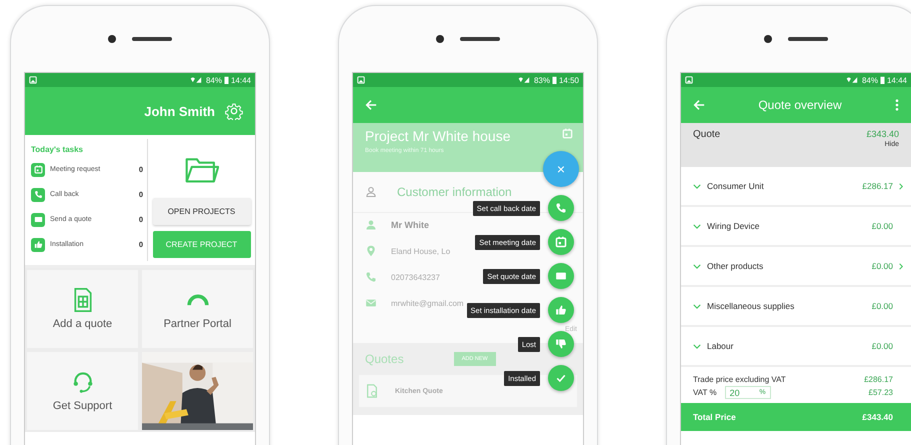  Describe the element at coordinates (179, 111) in the screenshot. I see `user-name: John Smith` at that location.